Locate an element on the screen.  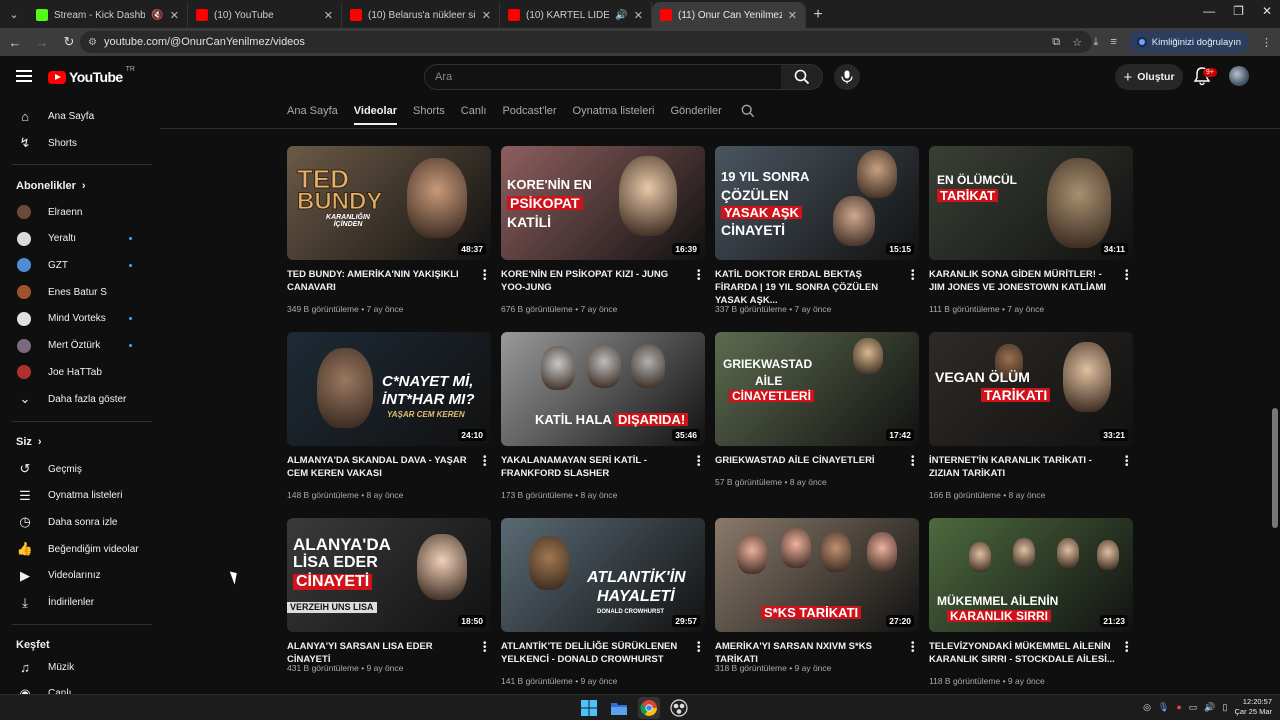
browser-tab: (11) Onur Can Yenilmez - YouTu ✕ is located at coordinates (729, 15).